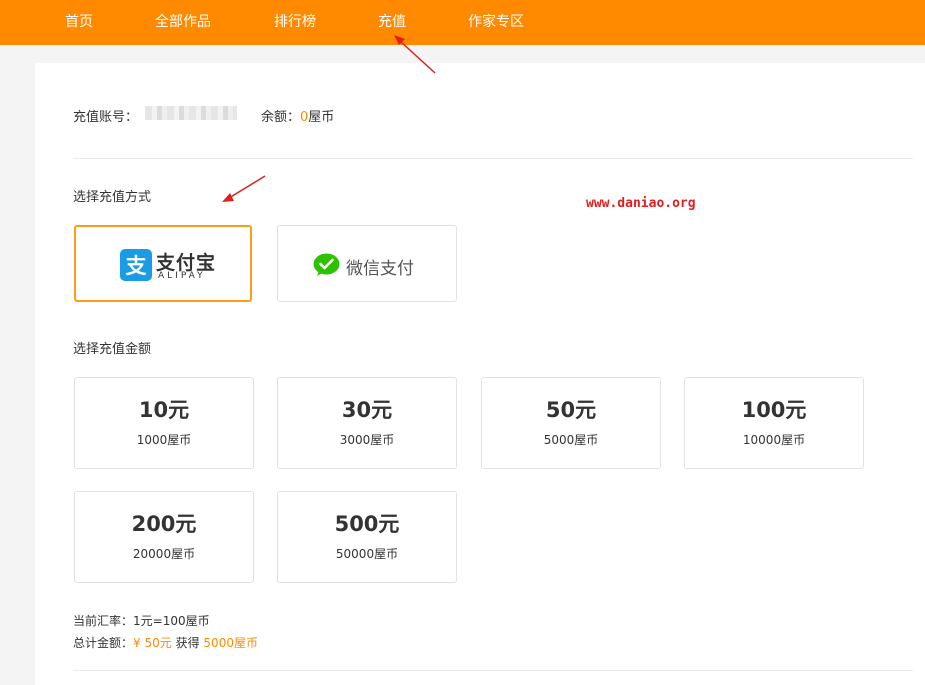 The width and height of the screenshot is (925, 685). I want to click on amount-yuan: 100元, so click(774, 410).